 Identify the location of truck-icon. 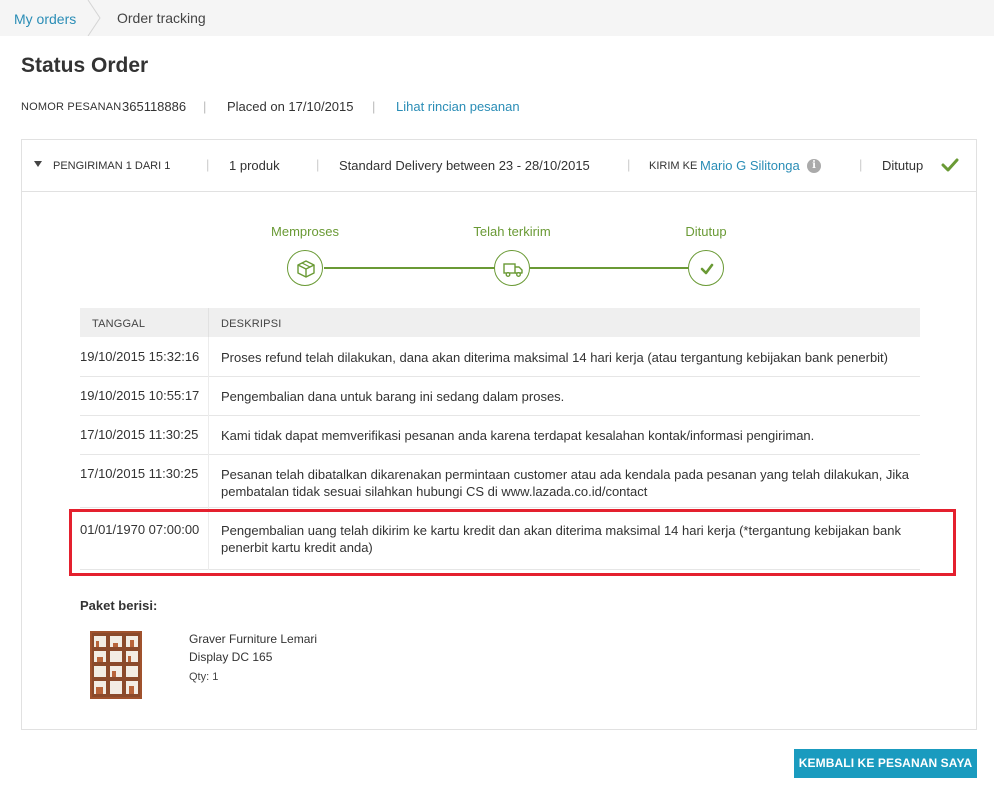
(513, 270).